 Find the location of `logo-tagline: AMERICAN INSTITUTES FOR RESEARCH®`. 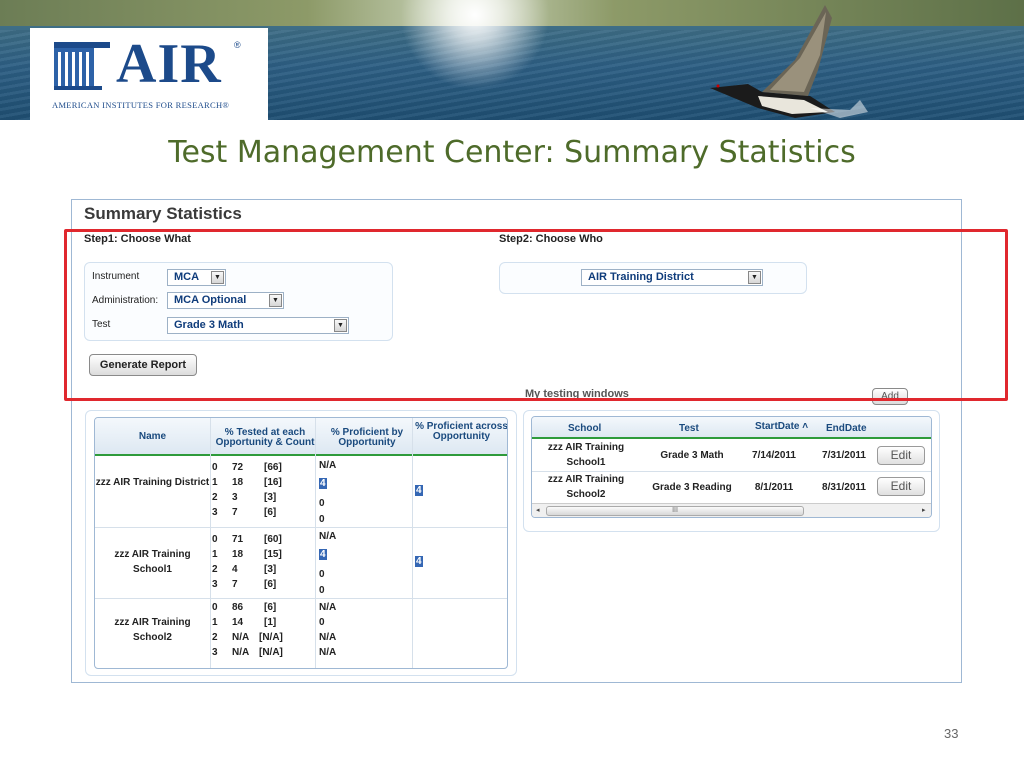

logo-tagline: AMERICAN INSTITUTES FOR RESEARCH® is located at coordinates (141, 105).